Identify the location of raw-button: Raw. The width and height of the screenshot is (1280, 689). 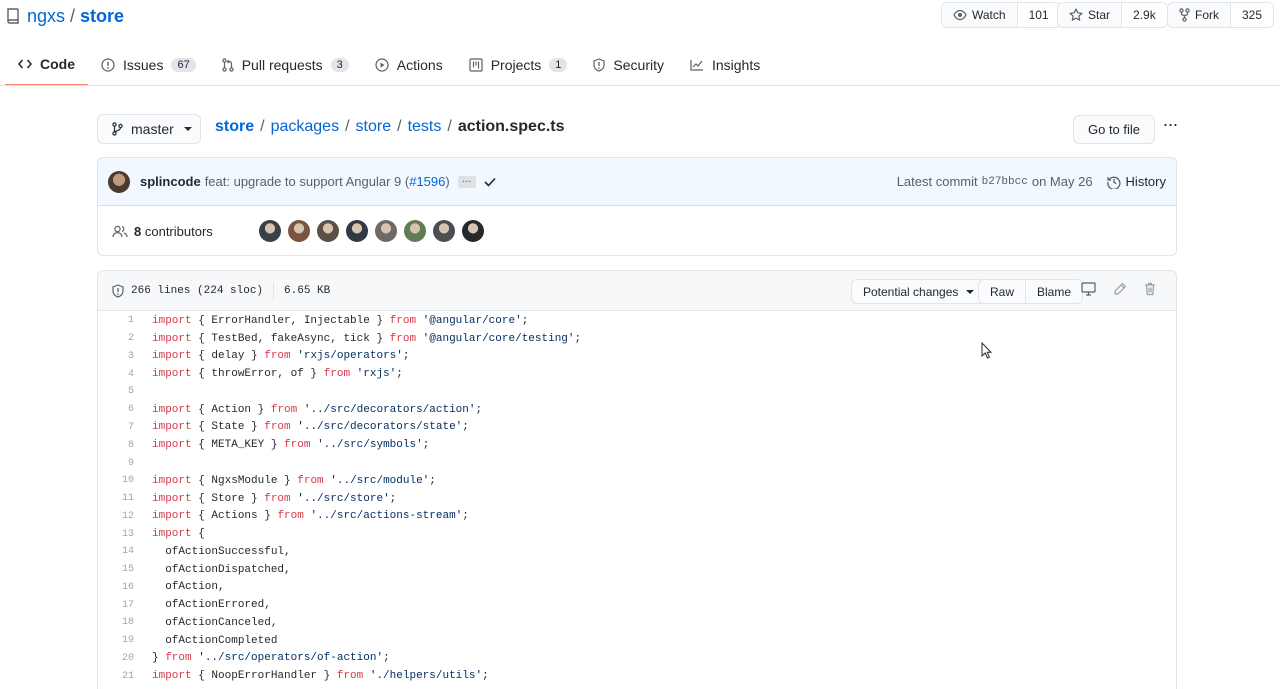
(1002, 291).